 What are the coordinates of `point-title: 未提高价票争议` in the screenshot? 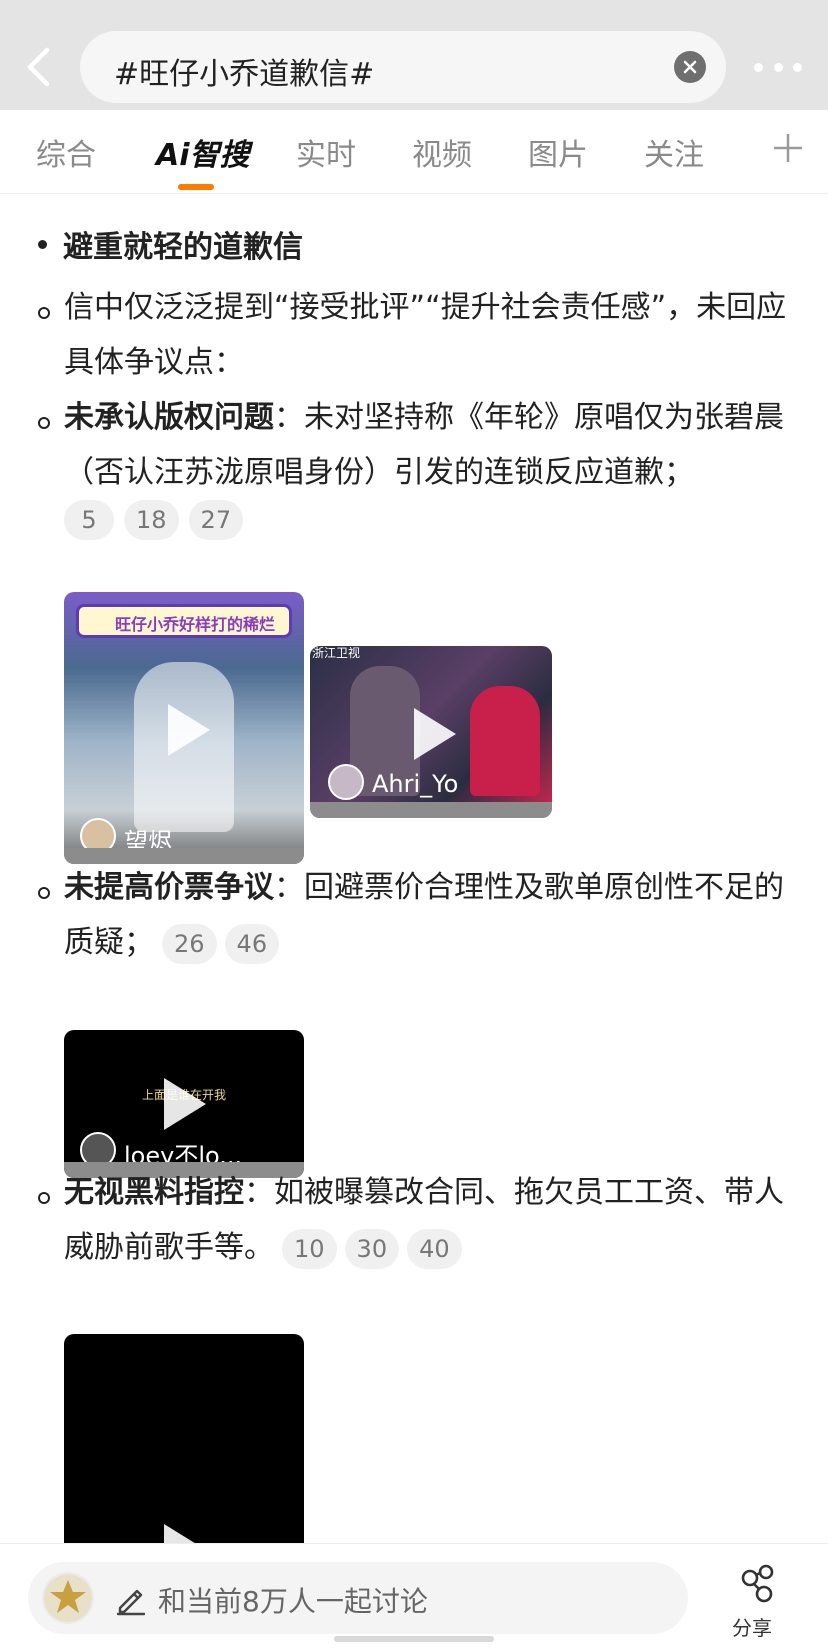 It's located at (169, 887).